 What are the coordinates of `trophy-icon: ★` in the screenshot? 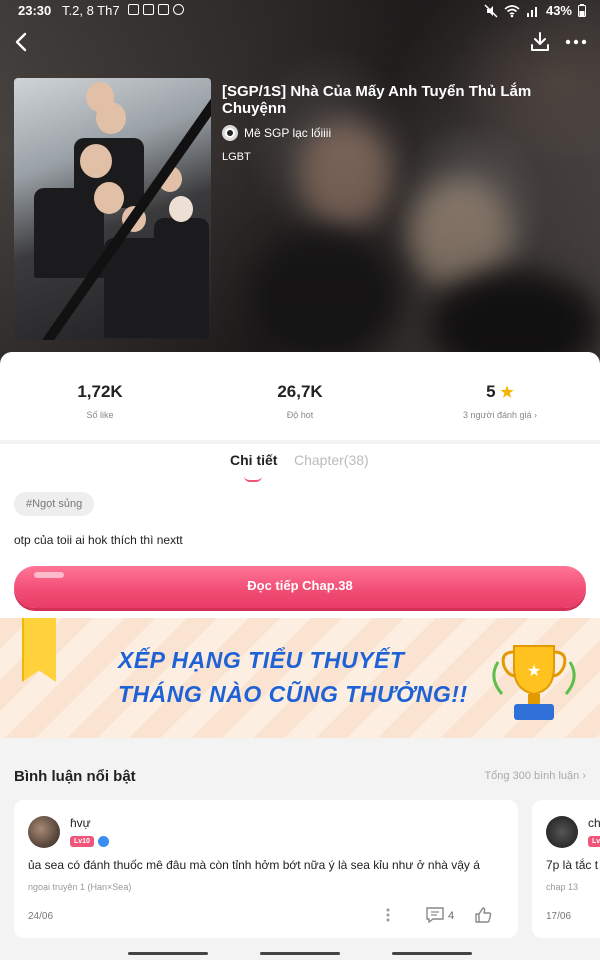 It's located at (534, 682).